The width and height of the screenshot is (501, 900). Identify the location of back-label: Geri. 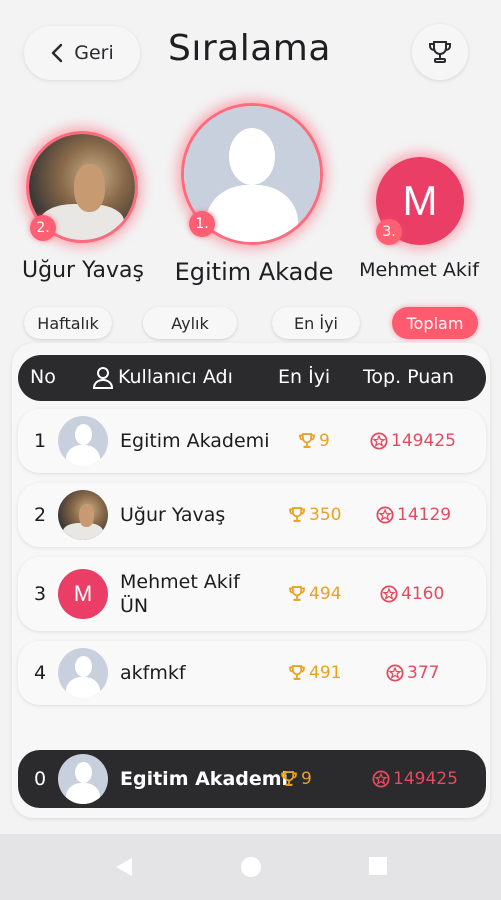
(94, 53).